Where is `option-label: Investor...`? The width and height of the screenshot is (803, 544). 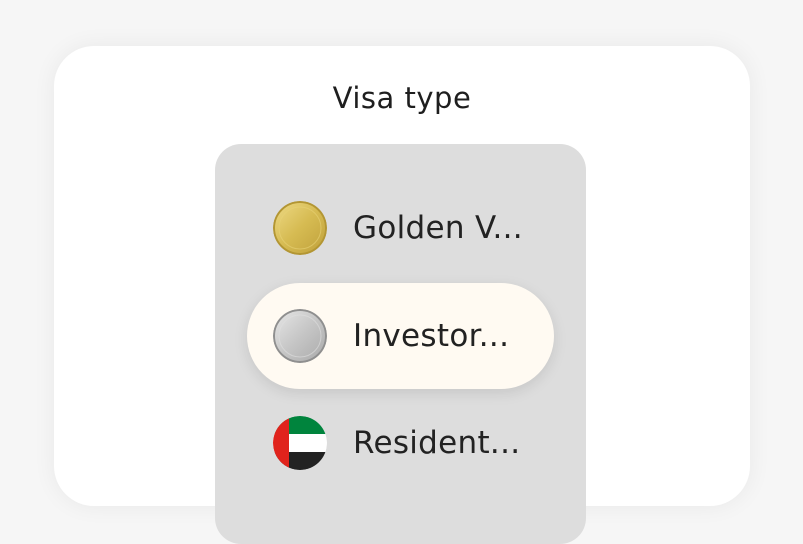 option-label: Investor... is located at coordinates (431, 336).